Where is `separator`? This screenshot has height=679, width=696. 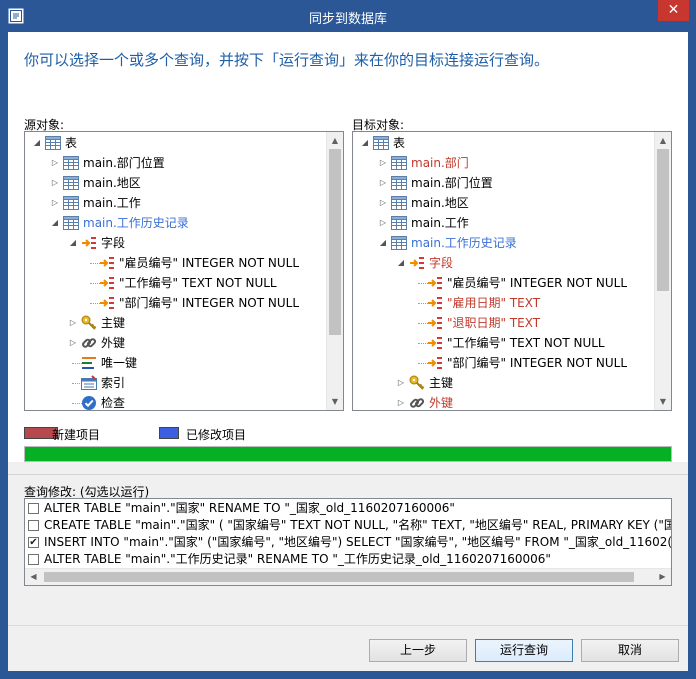 separator is located at coordinates (348, 474).